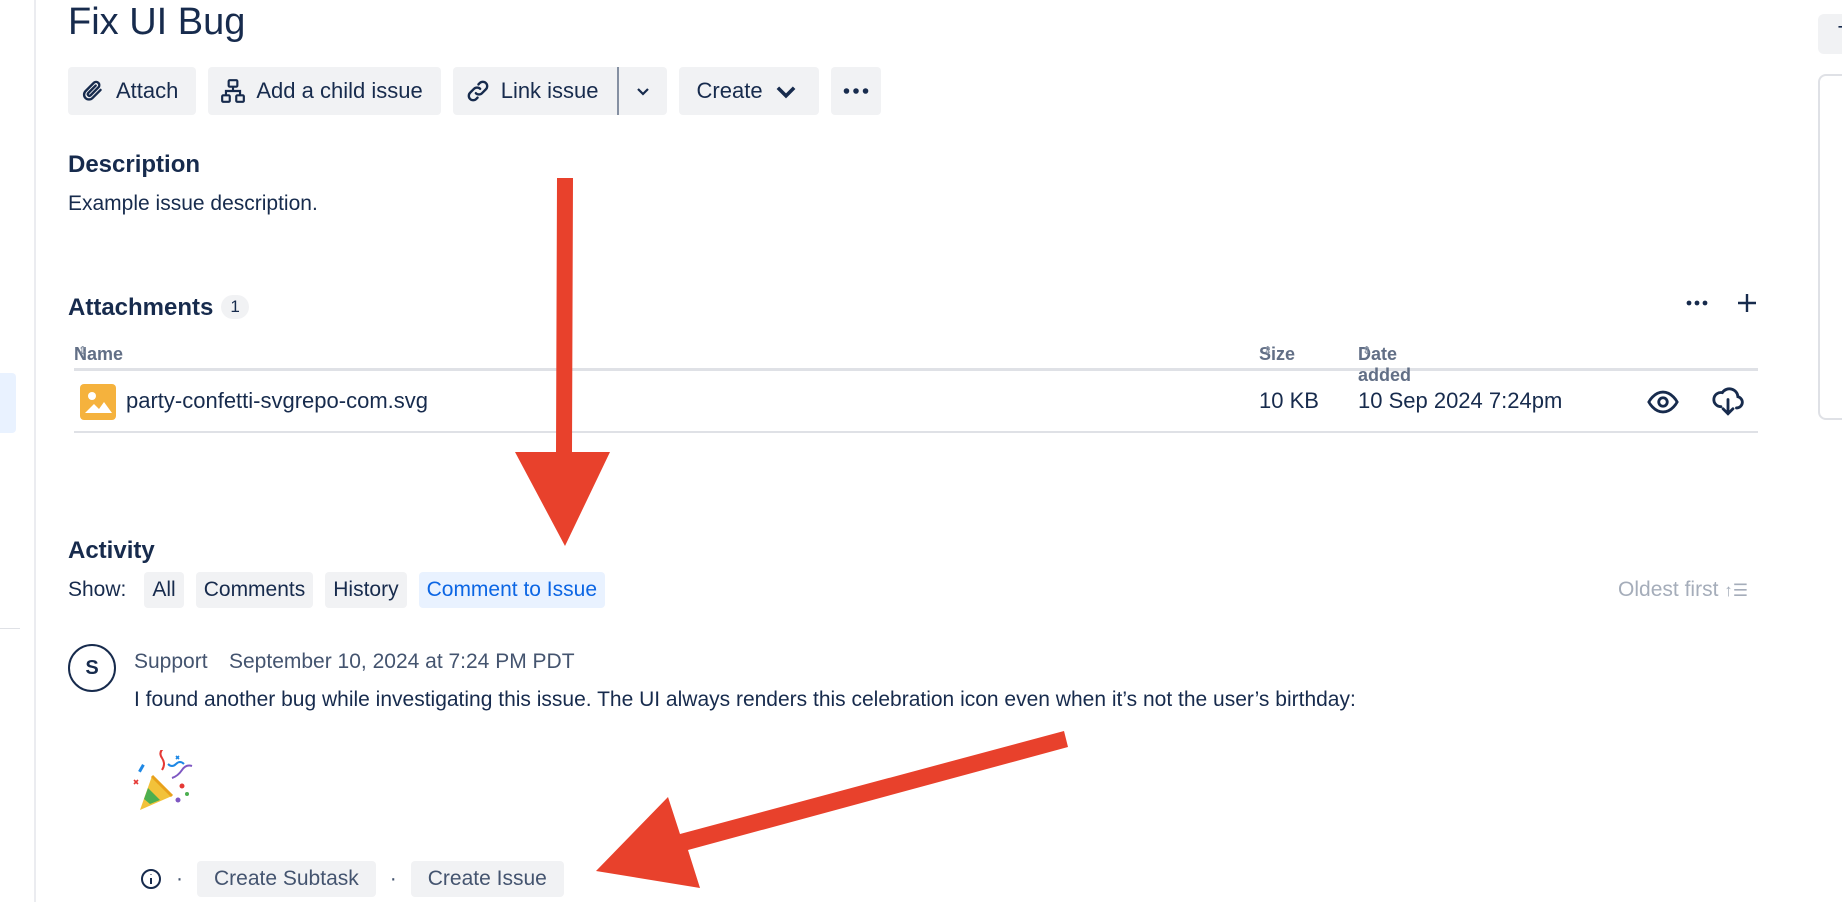 This screenshot has height=902, width=1842. I want to click on annotation-arrow-left, so click(832, 809).